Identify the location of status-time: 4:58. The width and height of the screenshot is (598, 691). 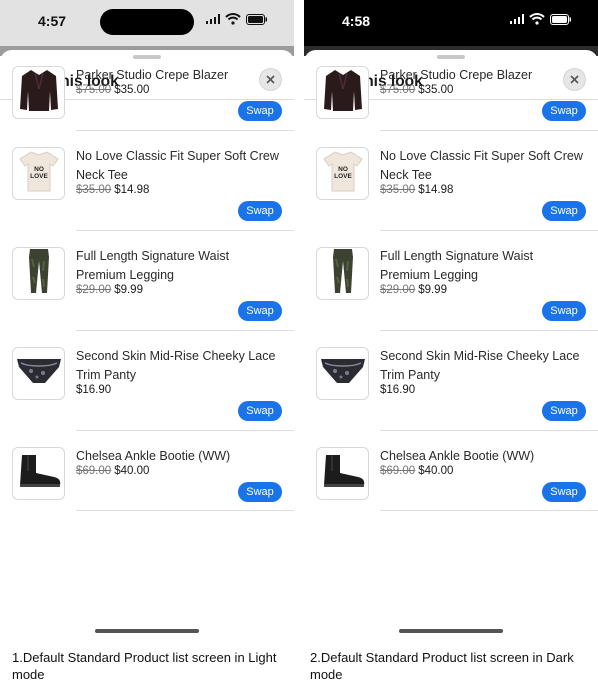
(356, 21).